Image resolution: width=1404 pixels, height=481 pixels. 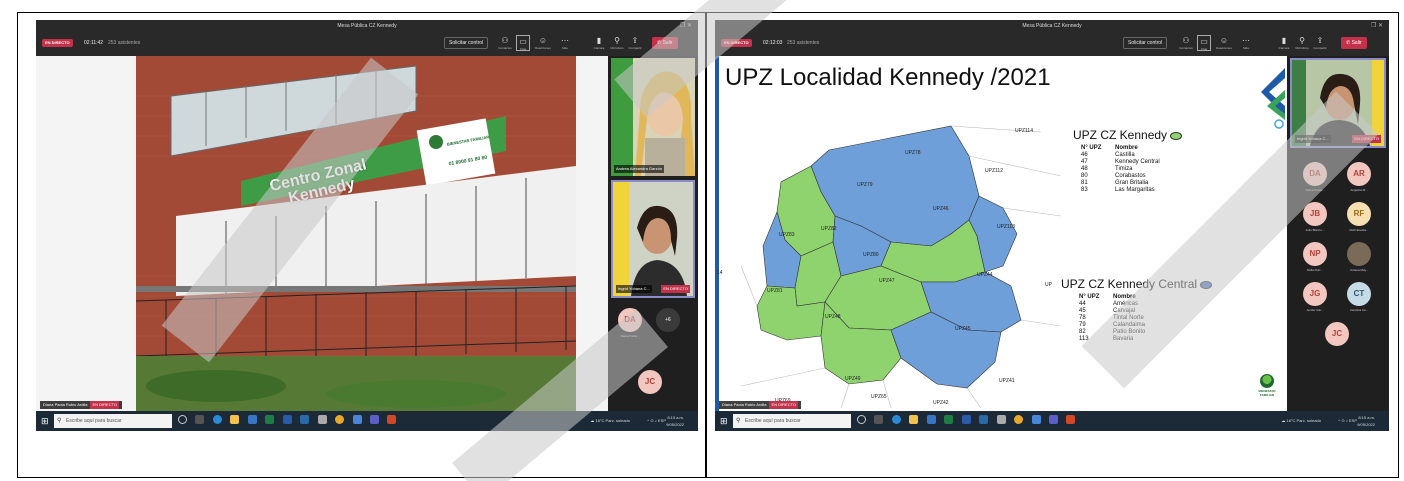 What do you see at coordinates (1359, 174) in the screenshot?
I see `participant-avatar: AR` at bounding box center [1359, 174].